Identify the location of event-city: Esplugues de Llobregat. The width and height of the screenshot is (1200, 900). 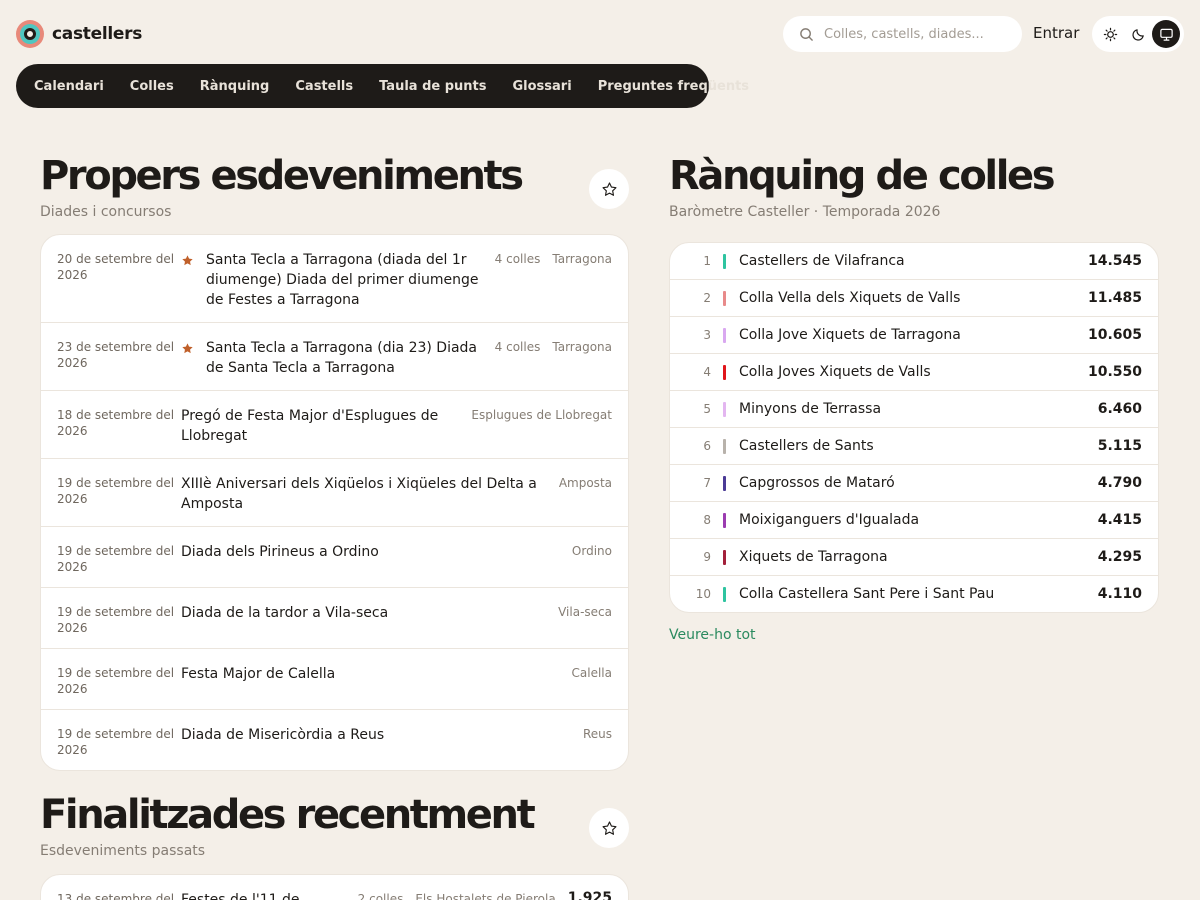
(541, 415).